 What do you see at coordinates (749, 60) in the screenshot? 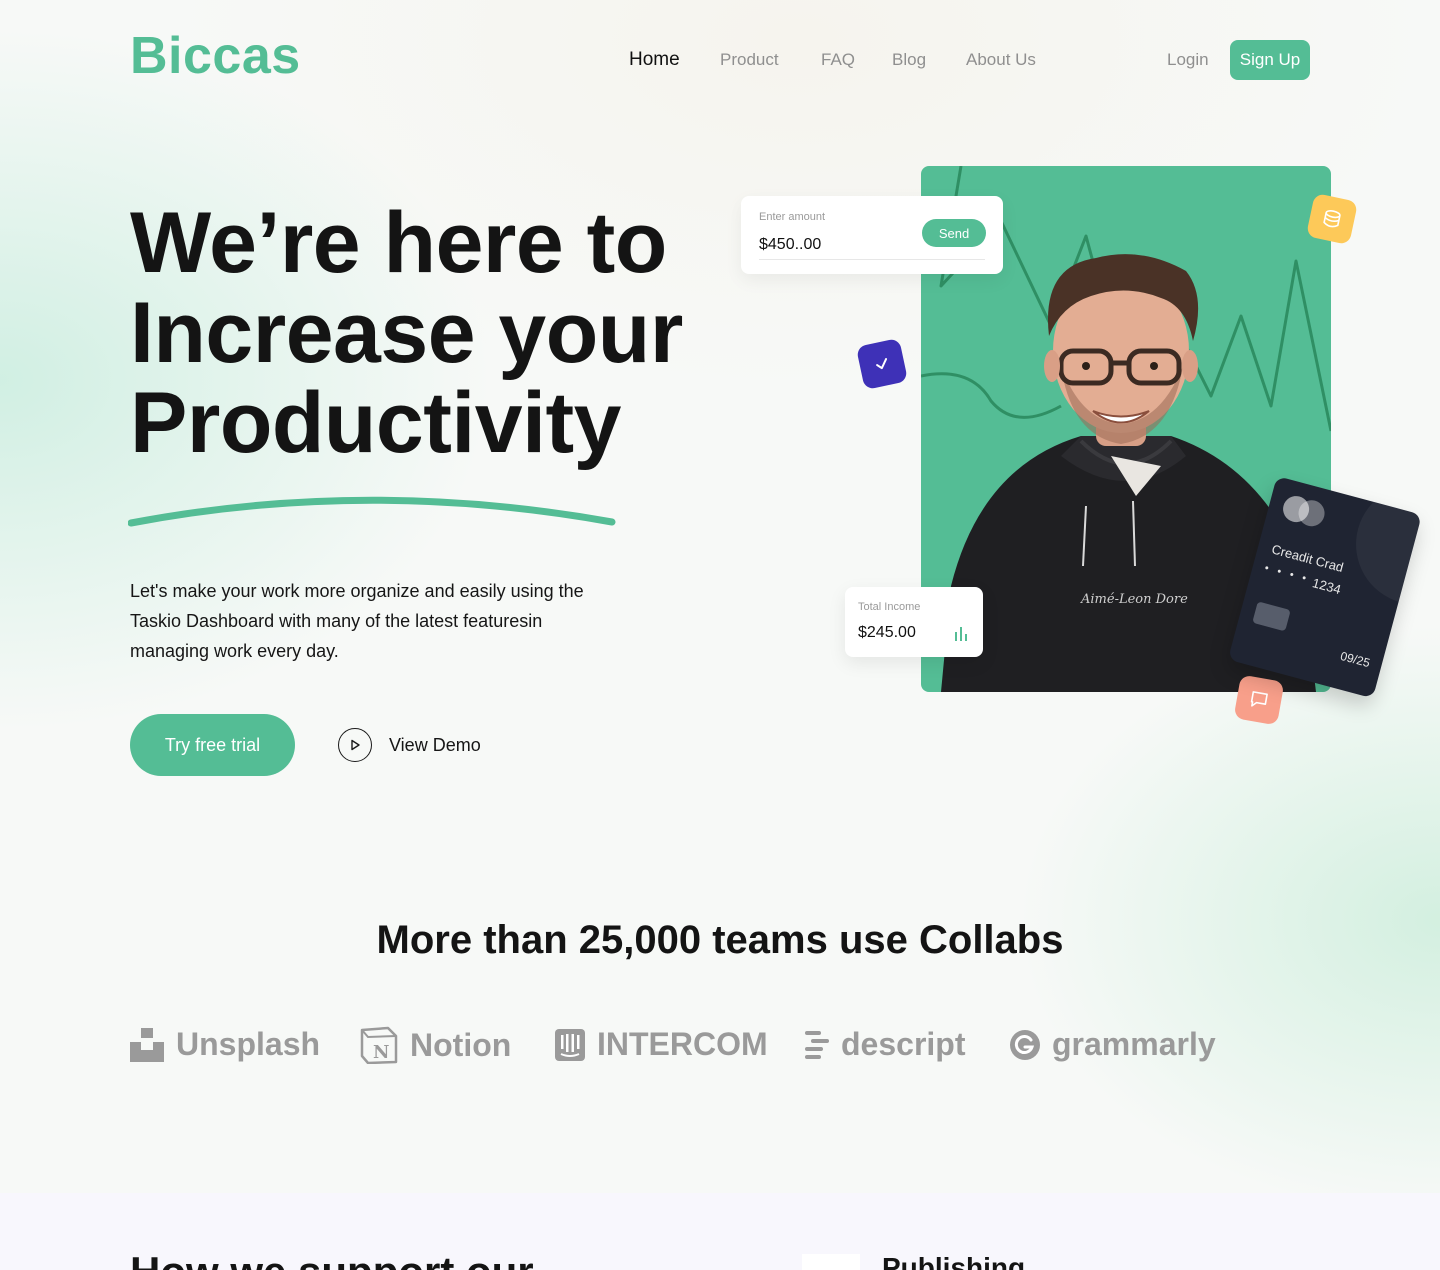
I see `nav-product: Product` at bounding box center [749, 60].